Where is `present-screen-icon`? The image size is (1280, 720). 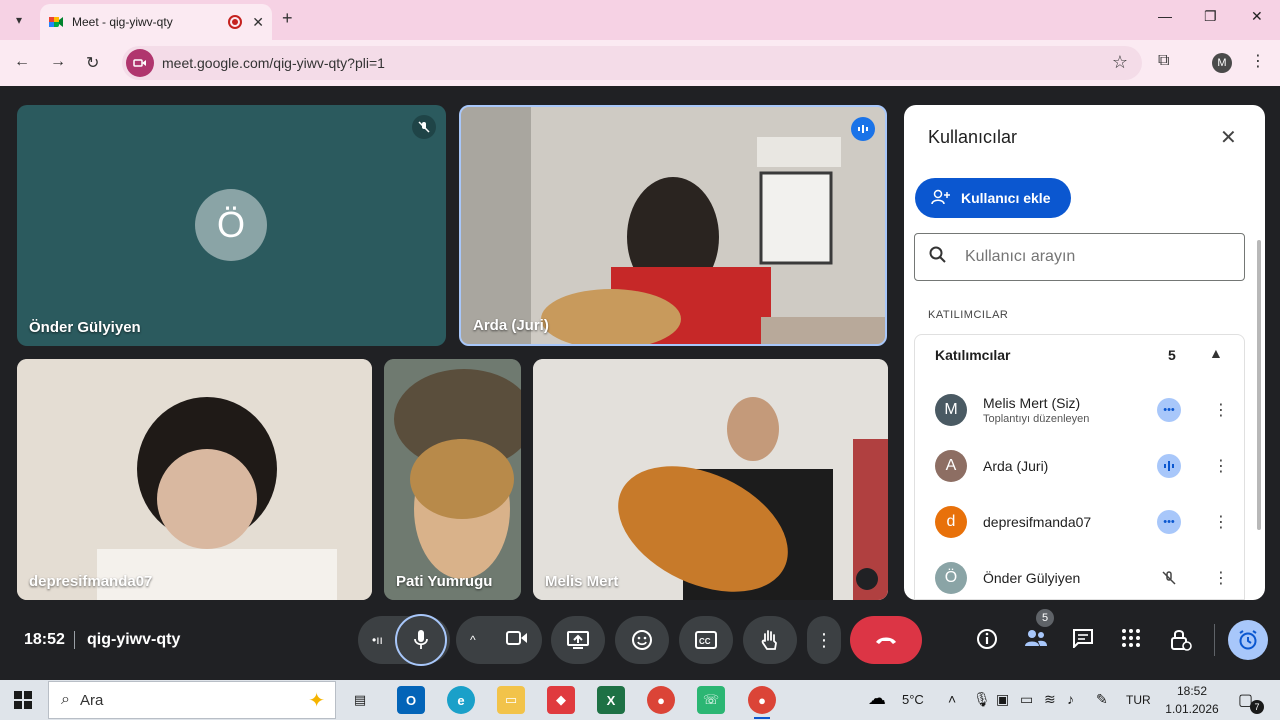
present-screen-icon is located at coordinates (578, 640).